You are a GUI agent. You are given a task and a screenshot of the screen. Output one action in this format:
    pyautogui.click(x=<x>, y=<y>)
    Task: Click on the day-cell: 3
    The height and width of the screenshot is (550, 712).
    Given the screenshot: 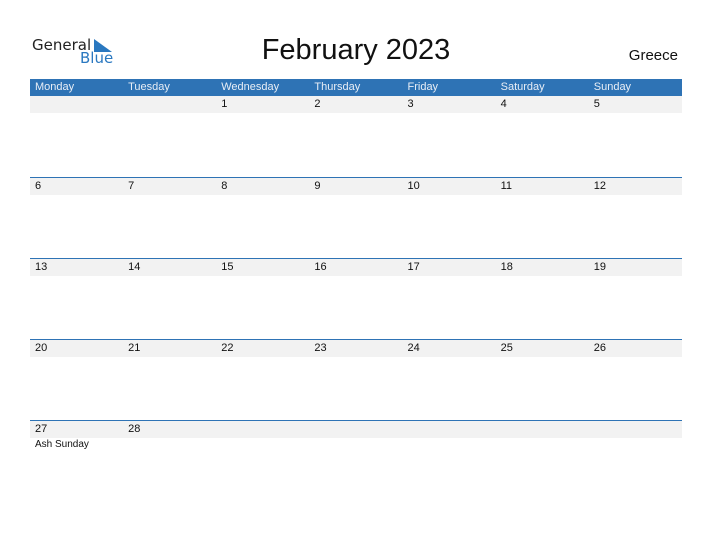 What is the action you would take?
    pyautogui.click(x=410, y=104)
    